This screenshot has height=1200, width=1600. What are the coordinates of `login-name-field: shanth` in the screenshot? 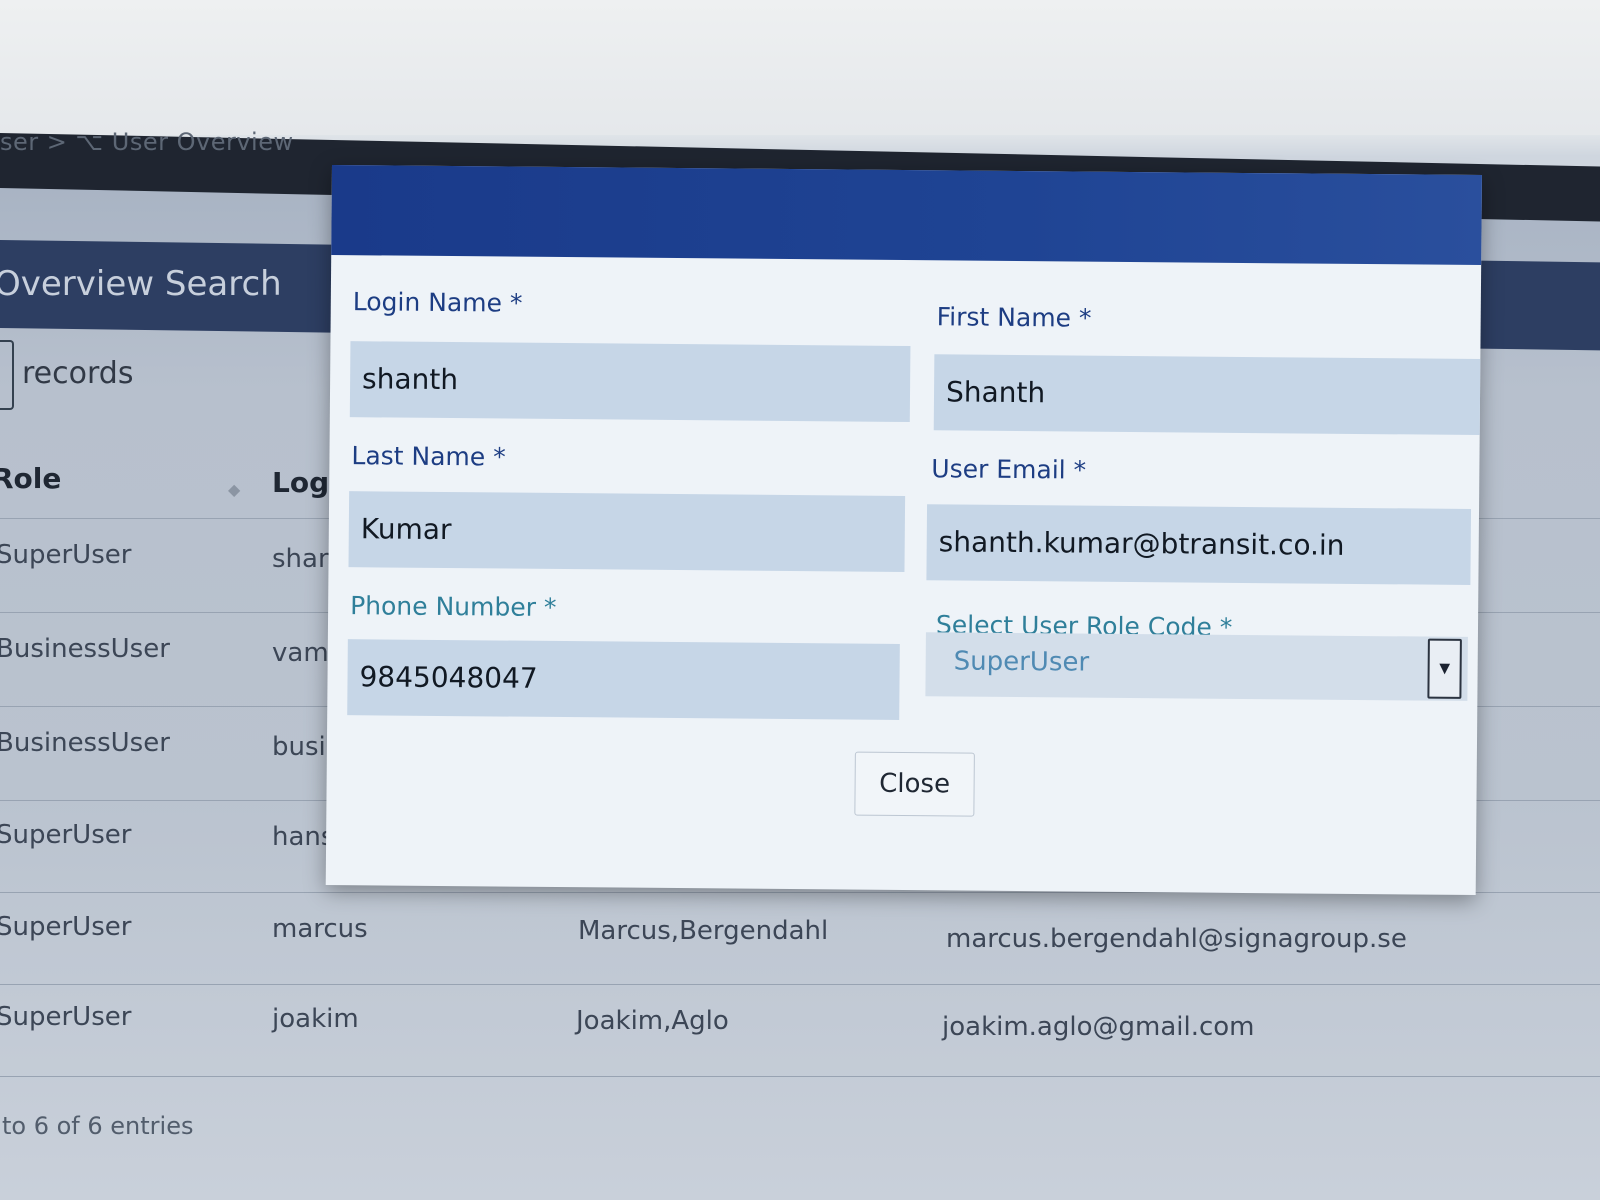 It's located at (630, 382).